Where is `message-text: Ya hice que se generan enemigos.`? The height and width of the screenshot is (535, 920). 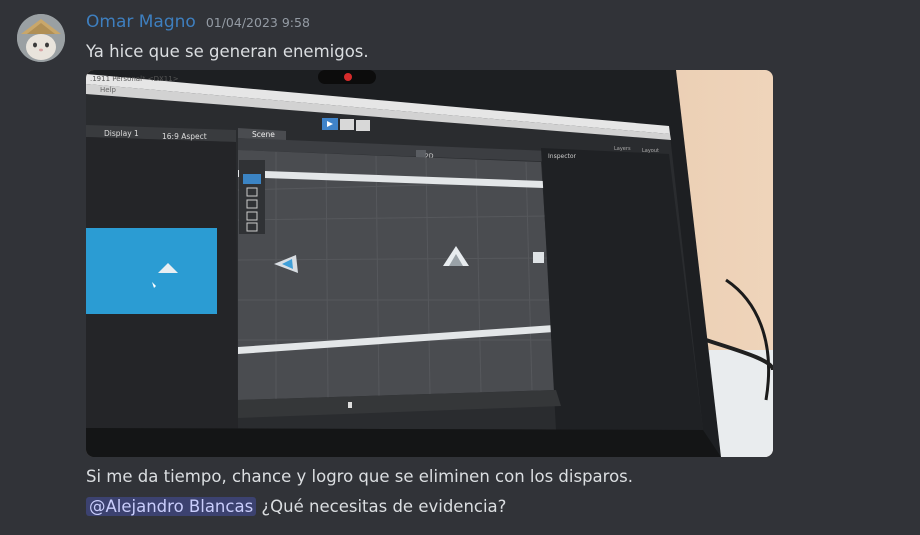
message-text: Ya hice que se generan enemigos. is located at coordinates (227, 51).